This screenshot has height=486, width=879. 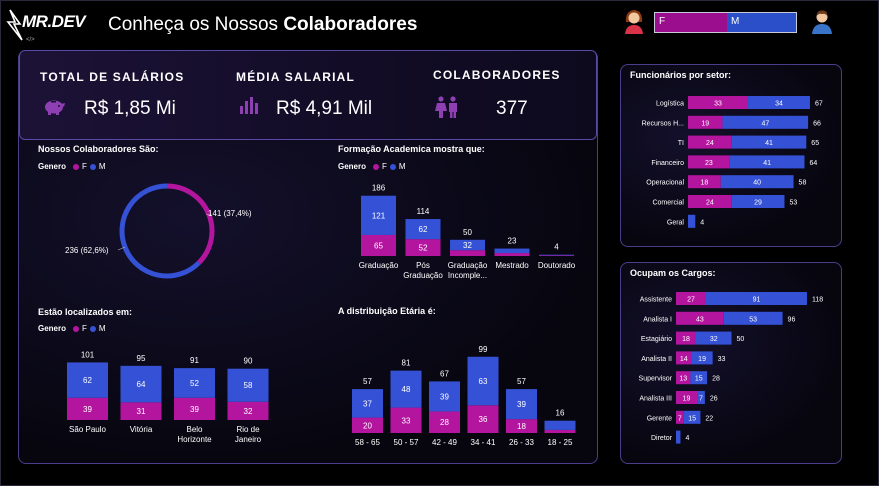 What do you see at coordinates (753, 319) in the screenshot?
I see `bar-m-label-1: 53` at bounding box center [753, 319].